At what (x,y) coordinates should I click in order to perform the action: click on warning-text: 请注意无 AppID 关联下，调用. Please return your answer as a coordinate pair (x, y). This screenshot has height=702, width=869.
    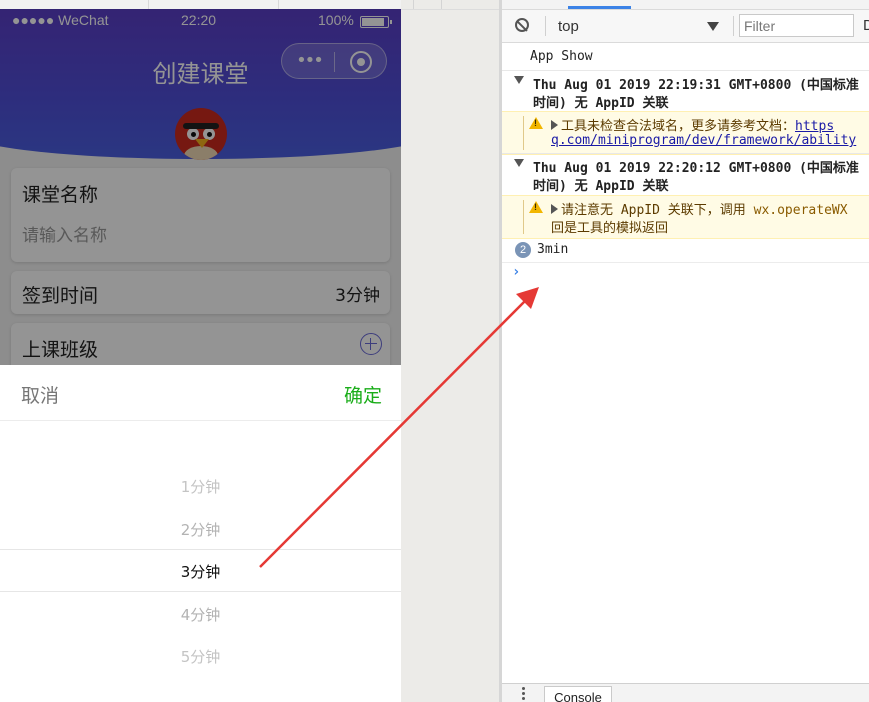
    Looking at the image, I should click on (657, 210).